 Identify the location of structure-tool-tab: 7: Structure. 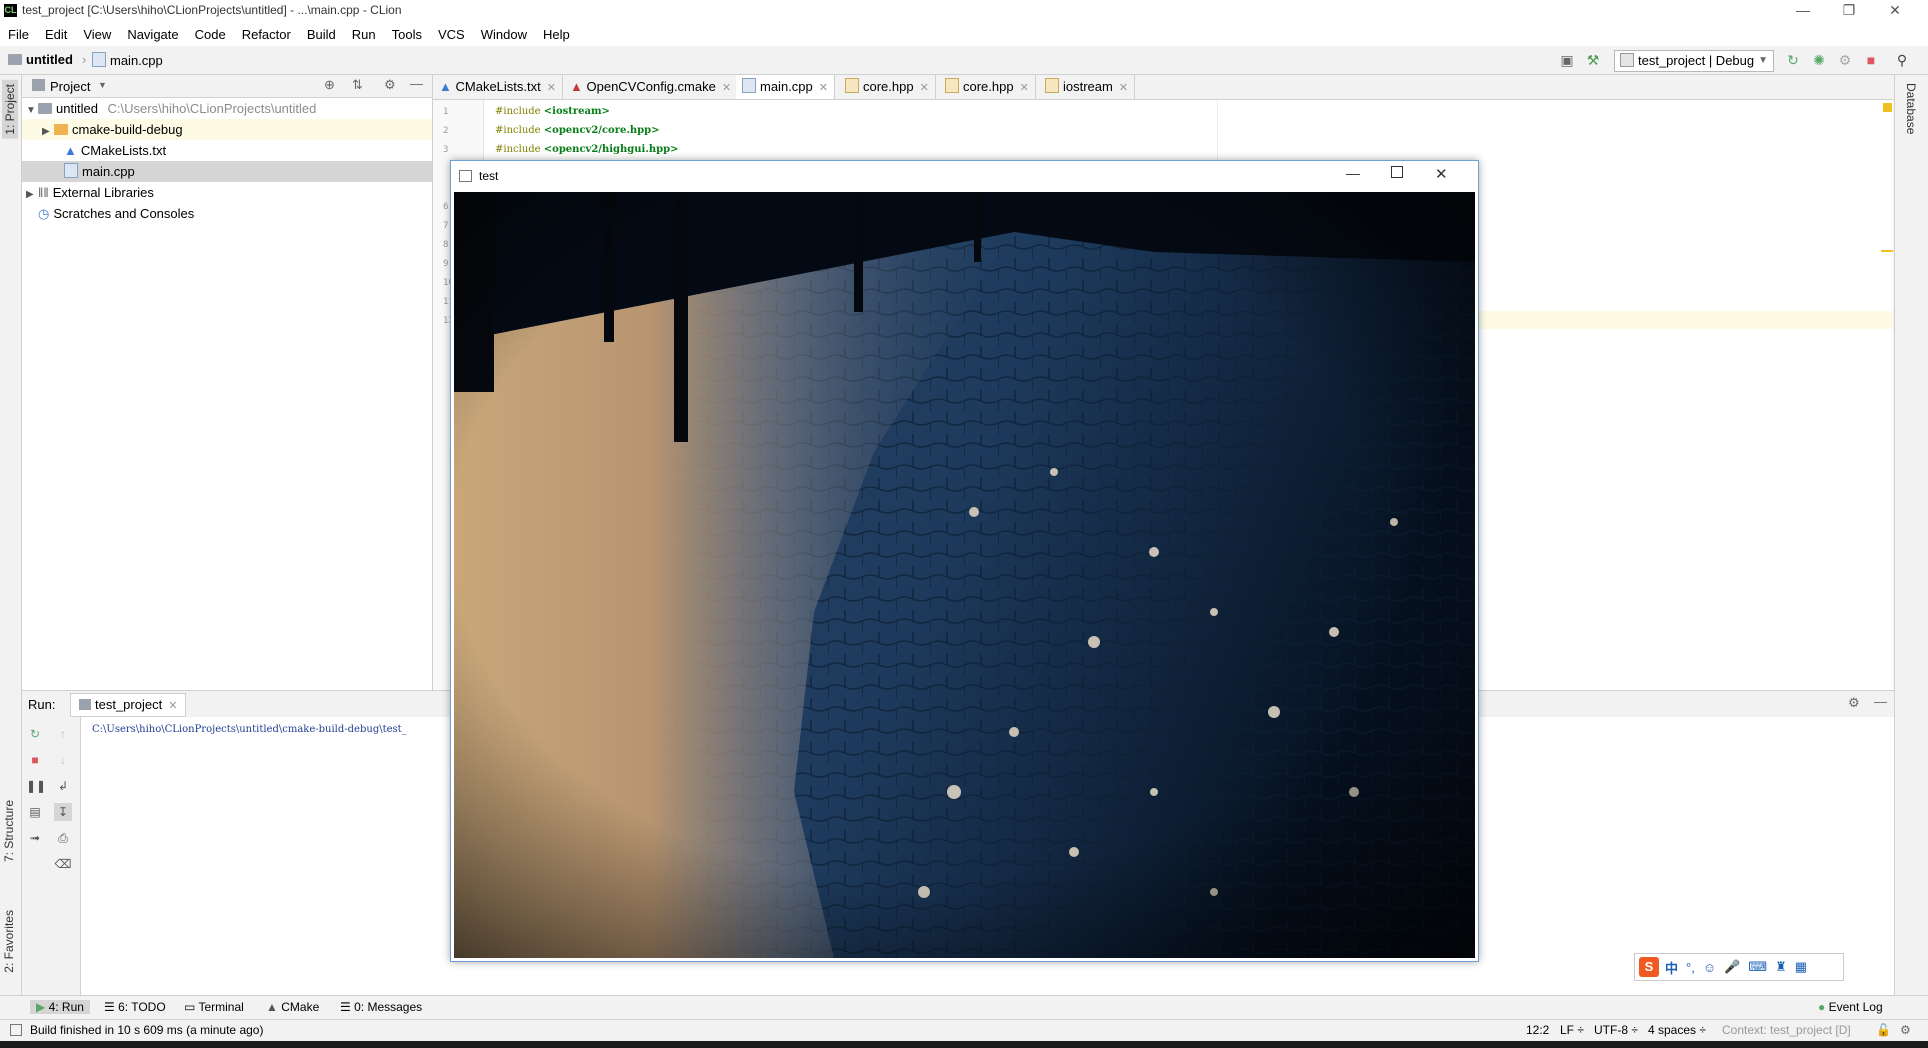
(9, 831).